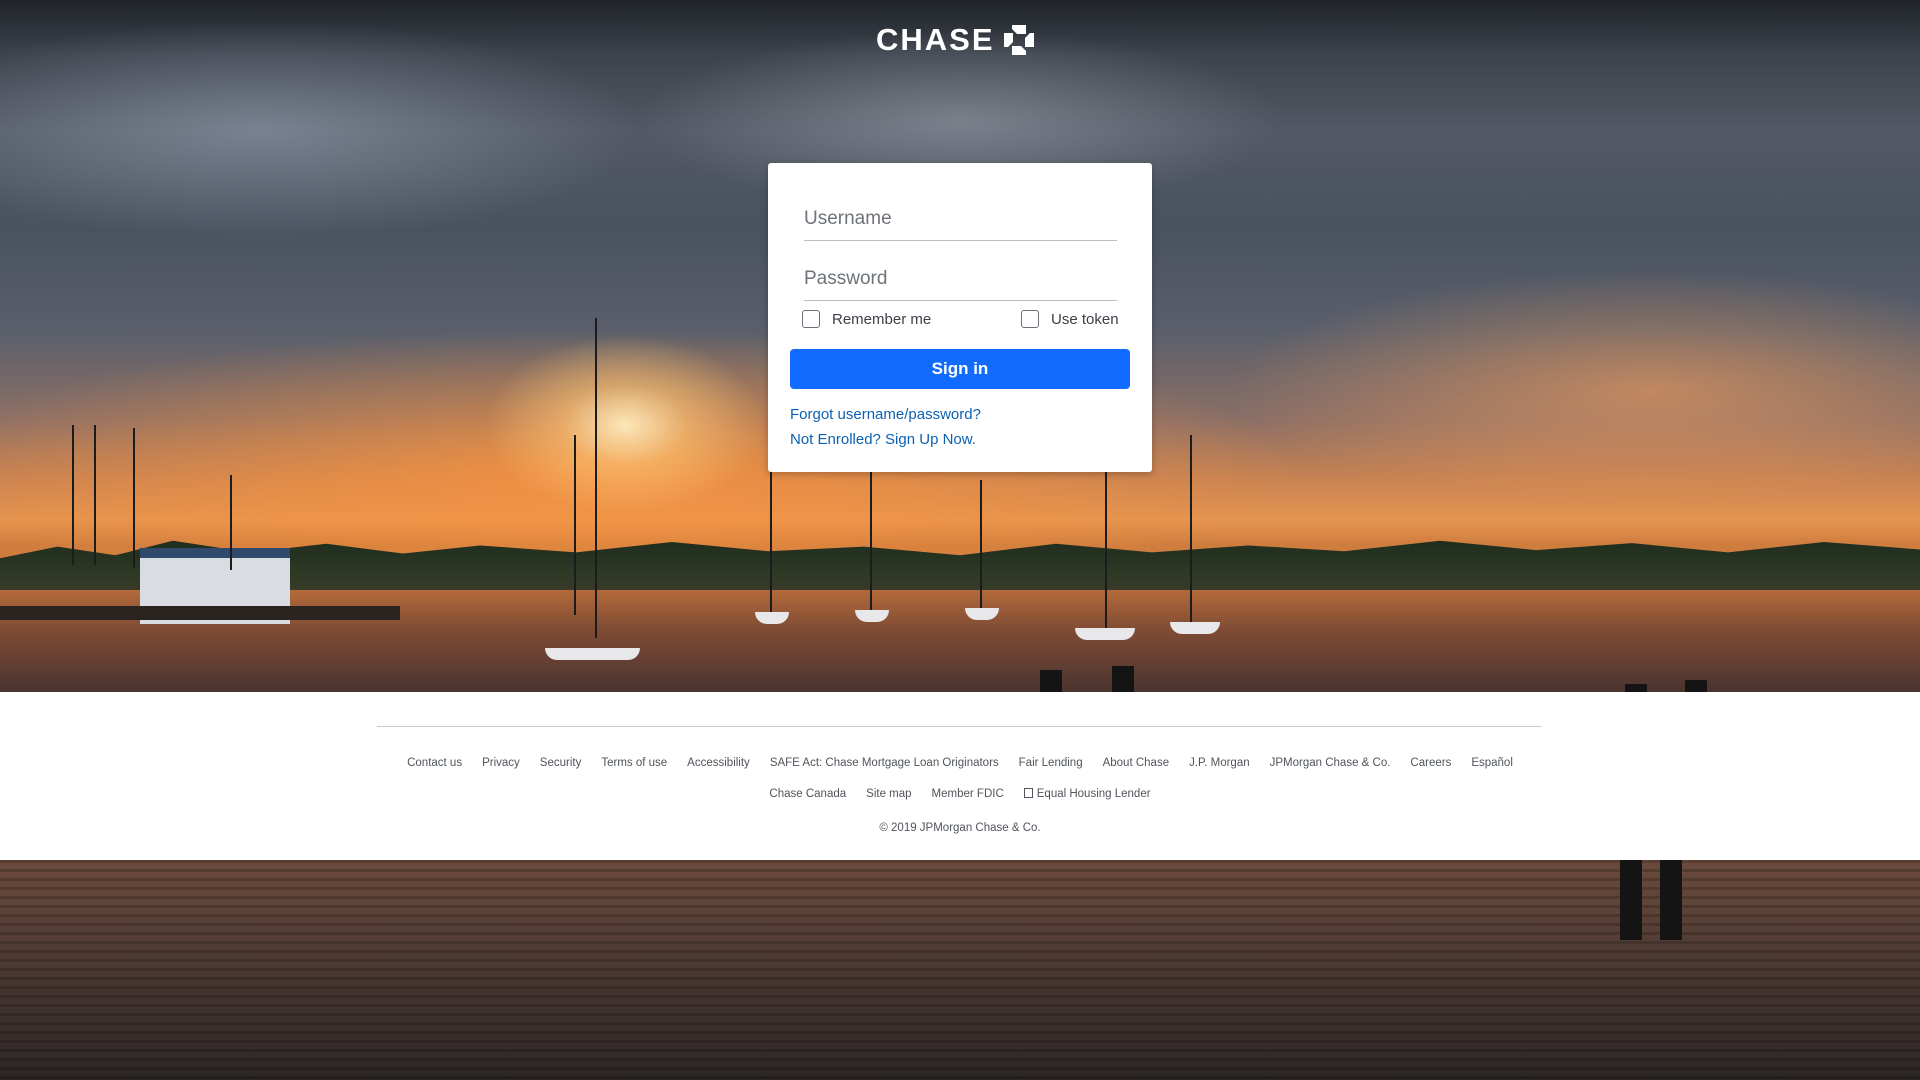 This screenshot has width=1920, height=1080. I want to click on equal-housing-icon, so click(1028, 793).